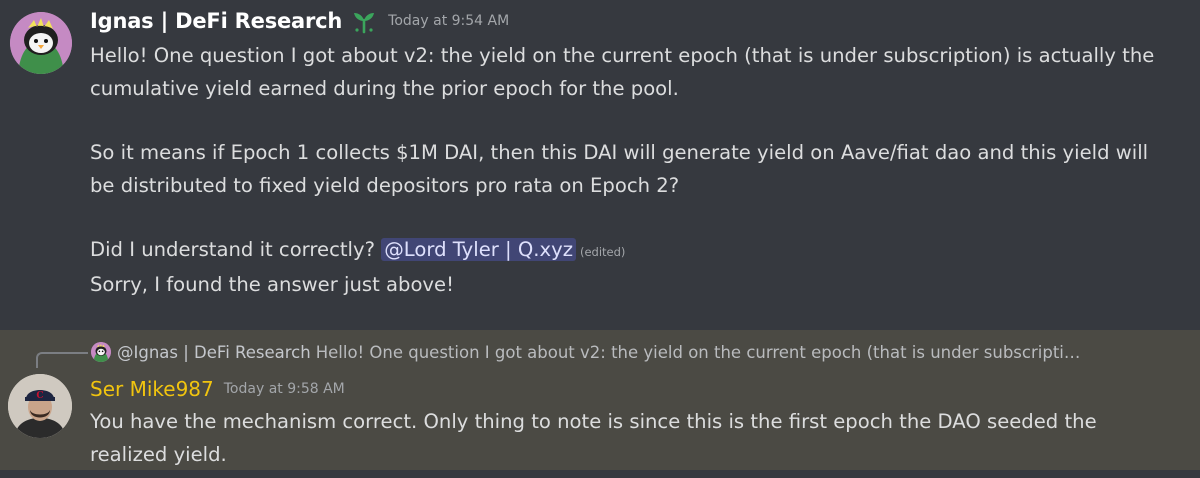  What do you see at coordinates (216, 21) in the screenshot?
I see `username: Ignas | DeFi Research` at bounding box center [216, 21].